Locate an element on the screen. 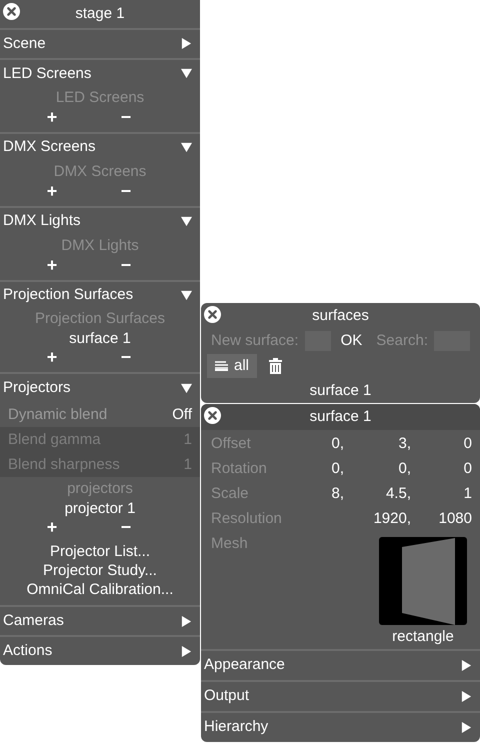  section-header: DMX Lights is located at coordinates (100, 222).